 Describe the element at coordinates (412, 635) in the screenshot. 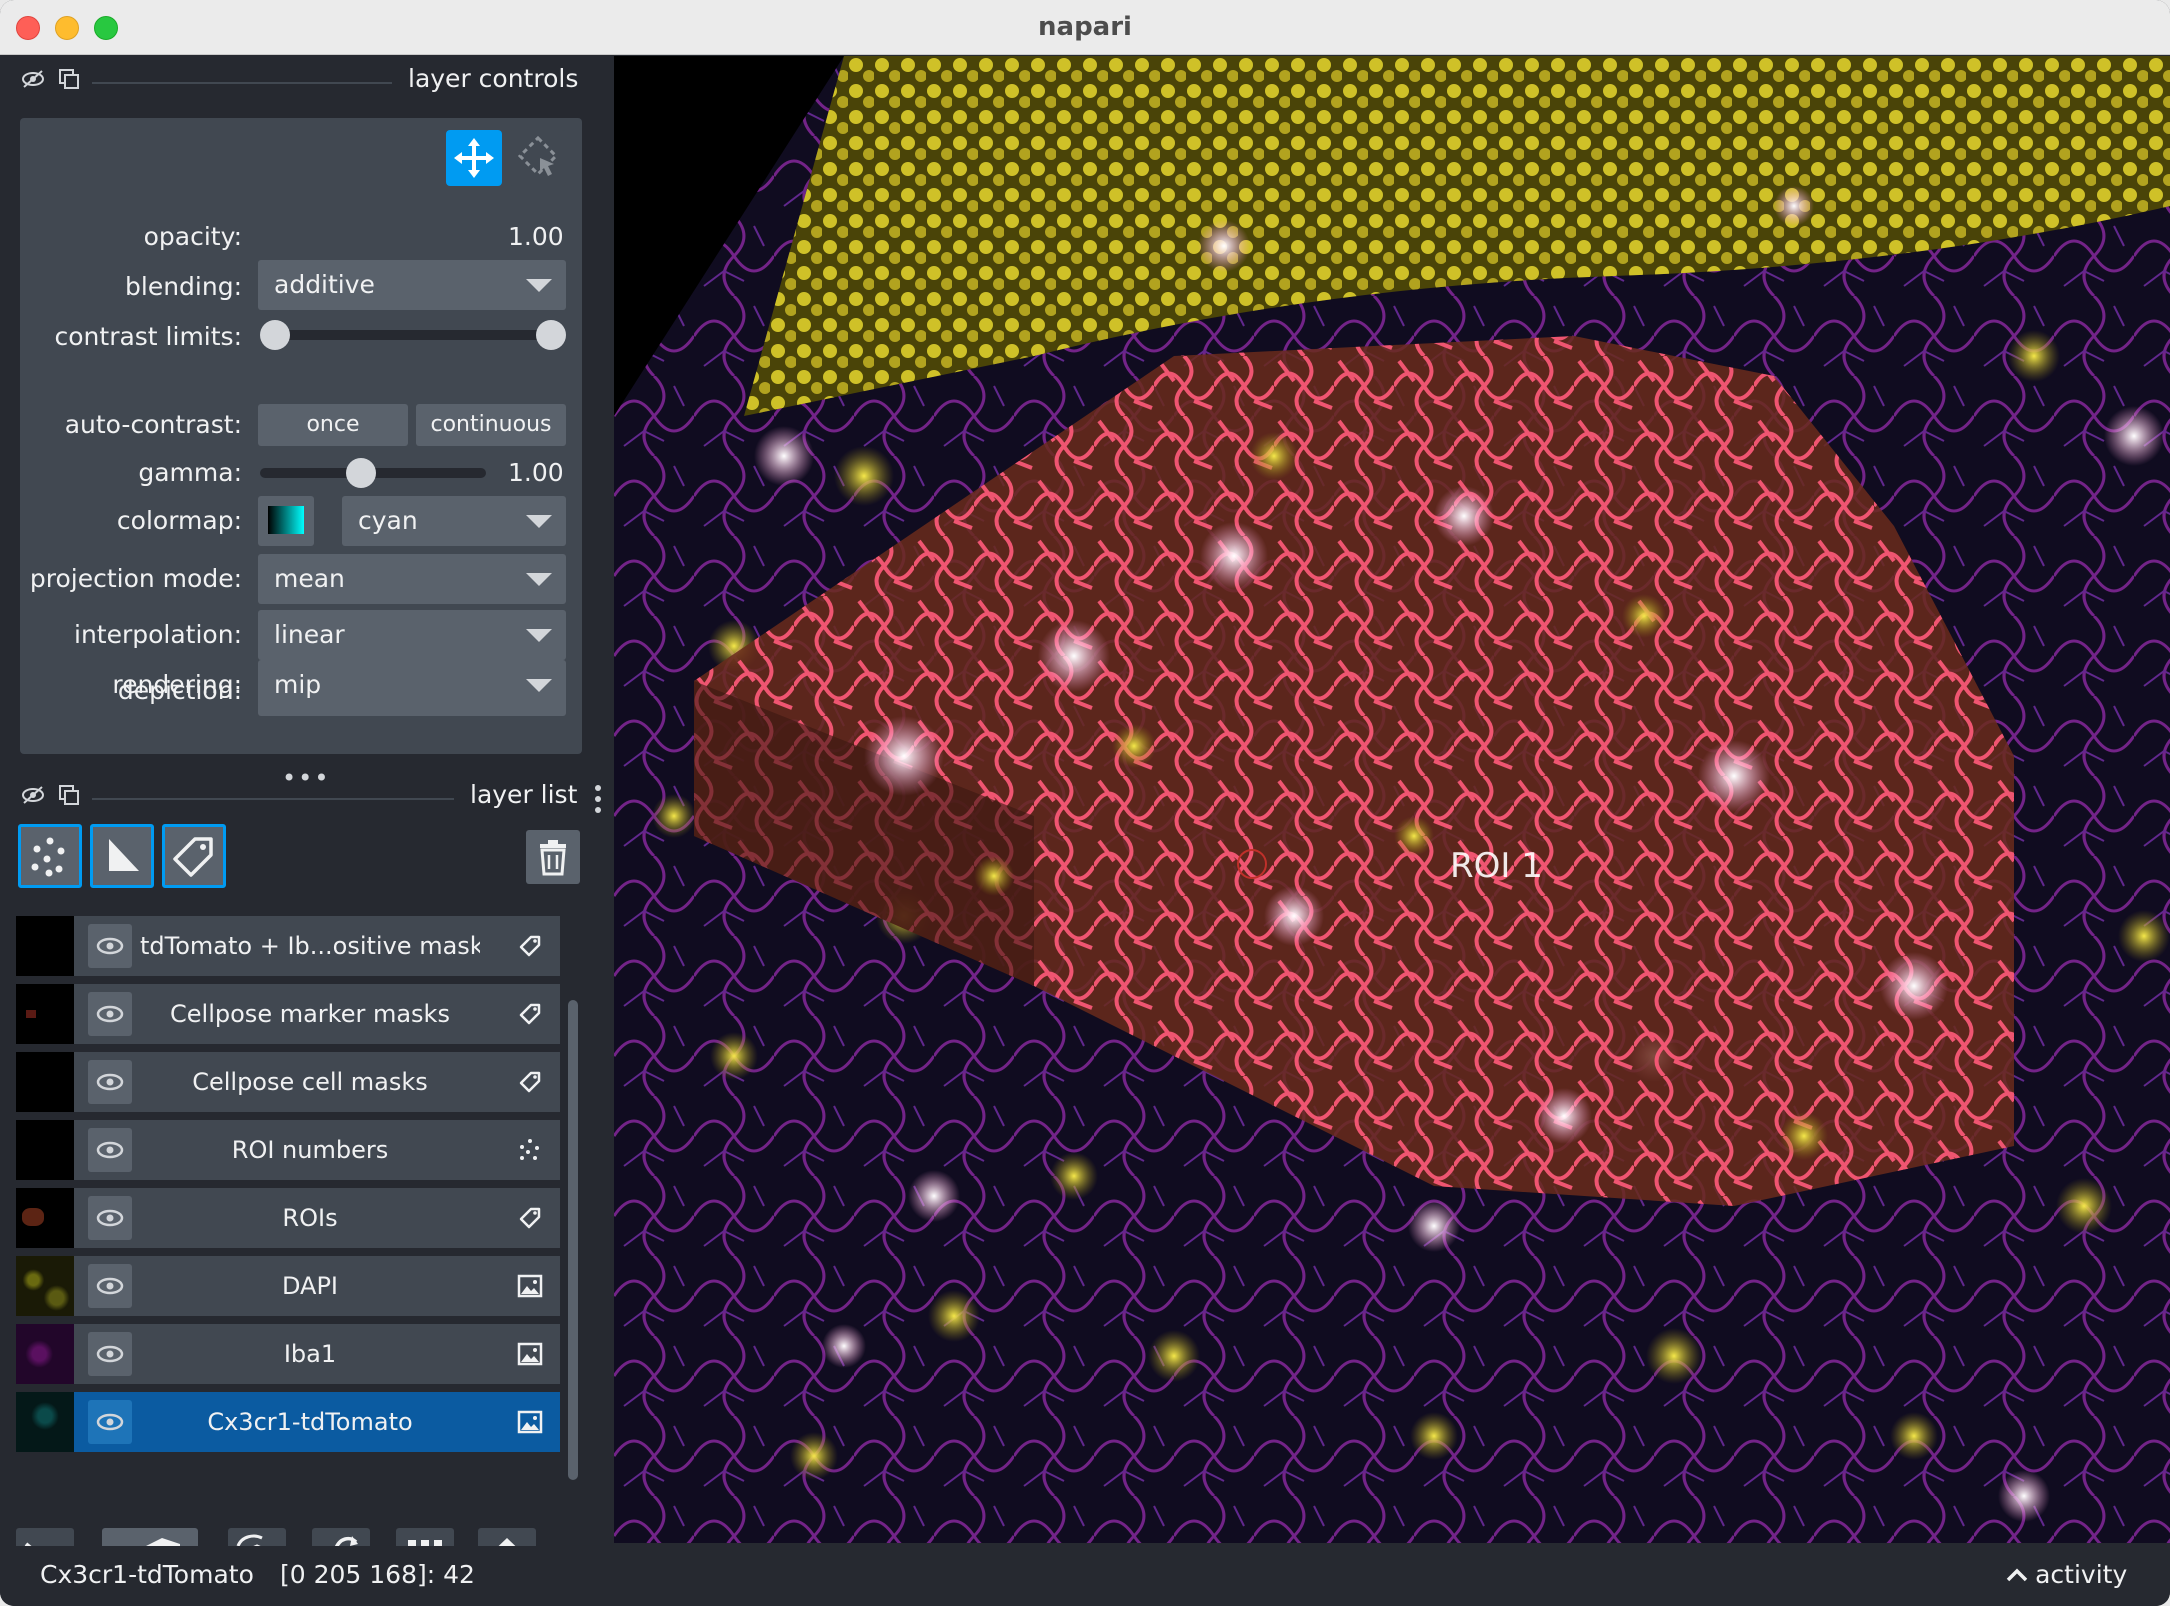

I see `interpolation-dropdown: linear` at that location.